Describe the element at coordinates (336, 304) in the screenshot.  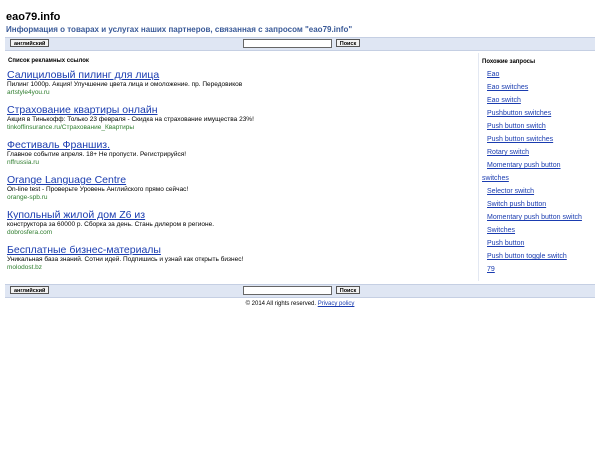
I see `privacy-policy-link: Privacy policy` at that location.